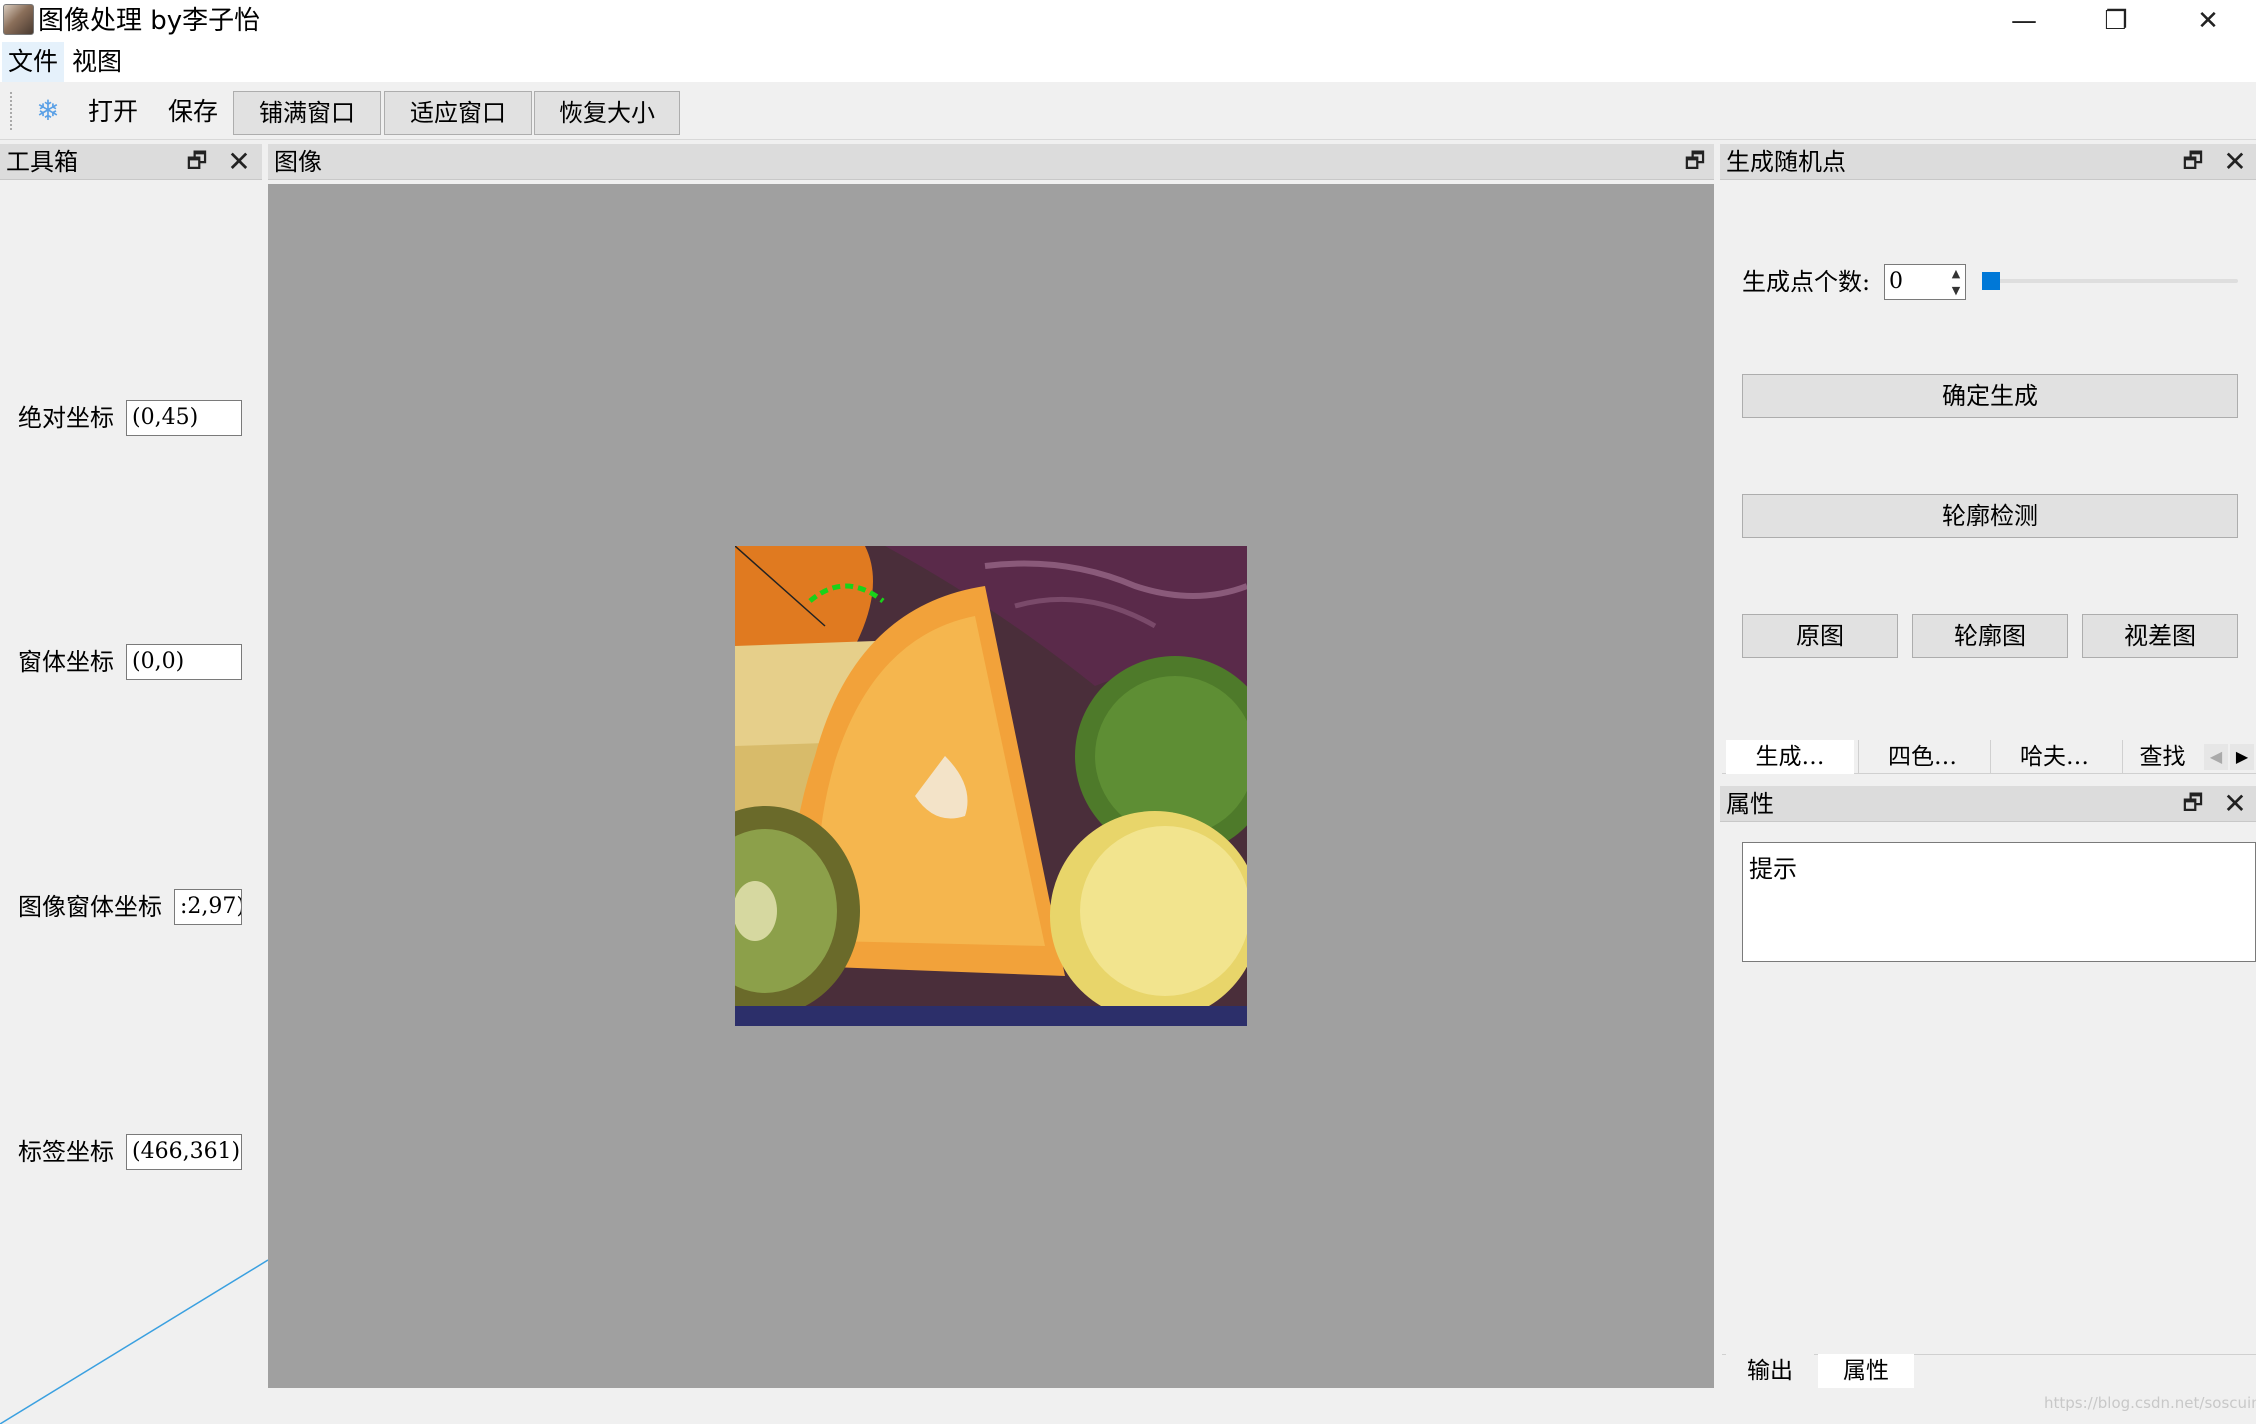 The height and width of the screenshot is (1424, 2256). I want to click on hint-textbox: 提示, so click(1999, 902).